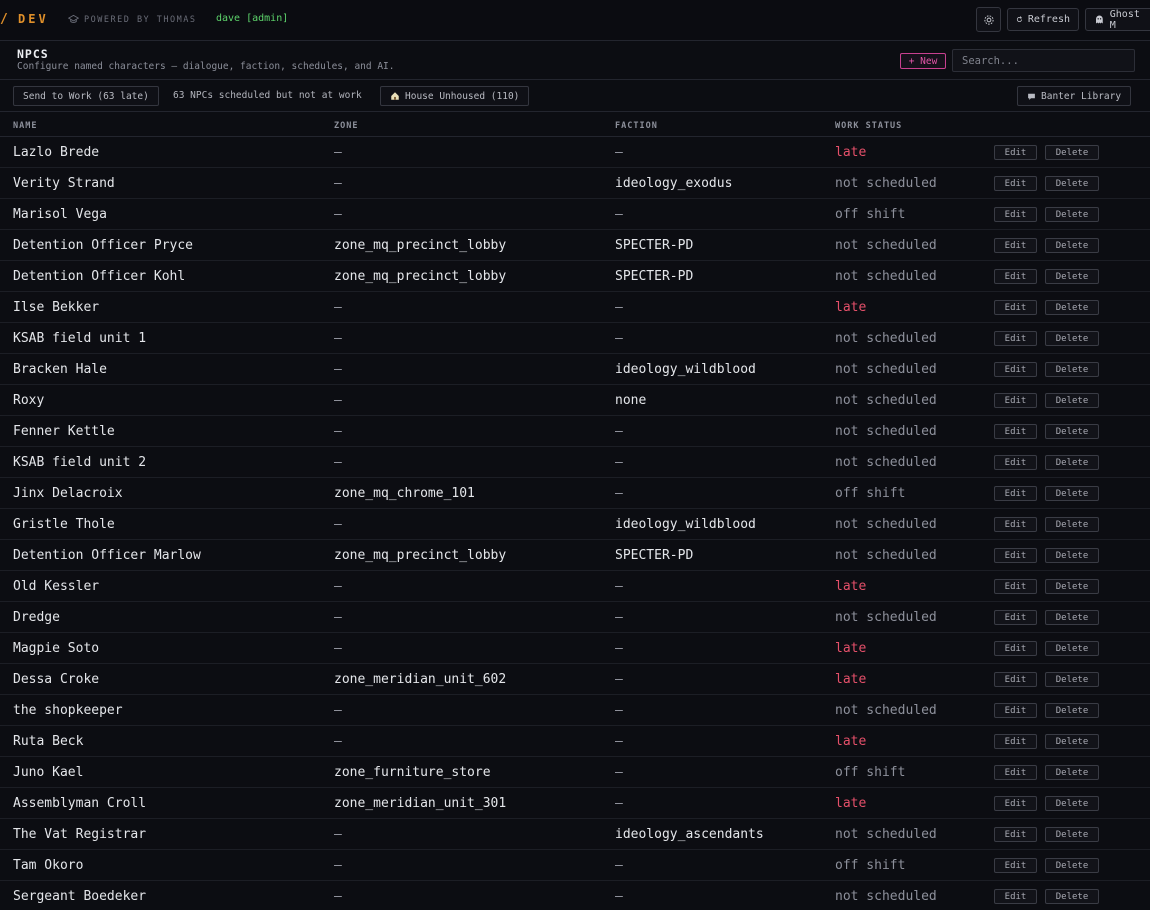  Describe the element at coordinates (86, 96) in the screenshot. I see `send-to-work-button: Send to Work (63 late)` at that location.